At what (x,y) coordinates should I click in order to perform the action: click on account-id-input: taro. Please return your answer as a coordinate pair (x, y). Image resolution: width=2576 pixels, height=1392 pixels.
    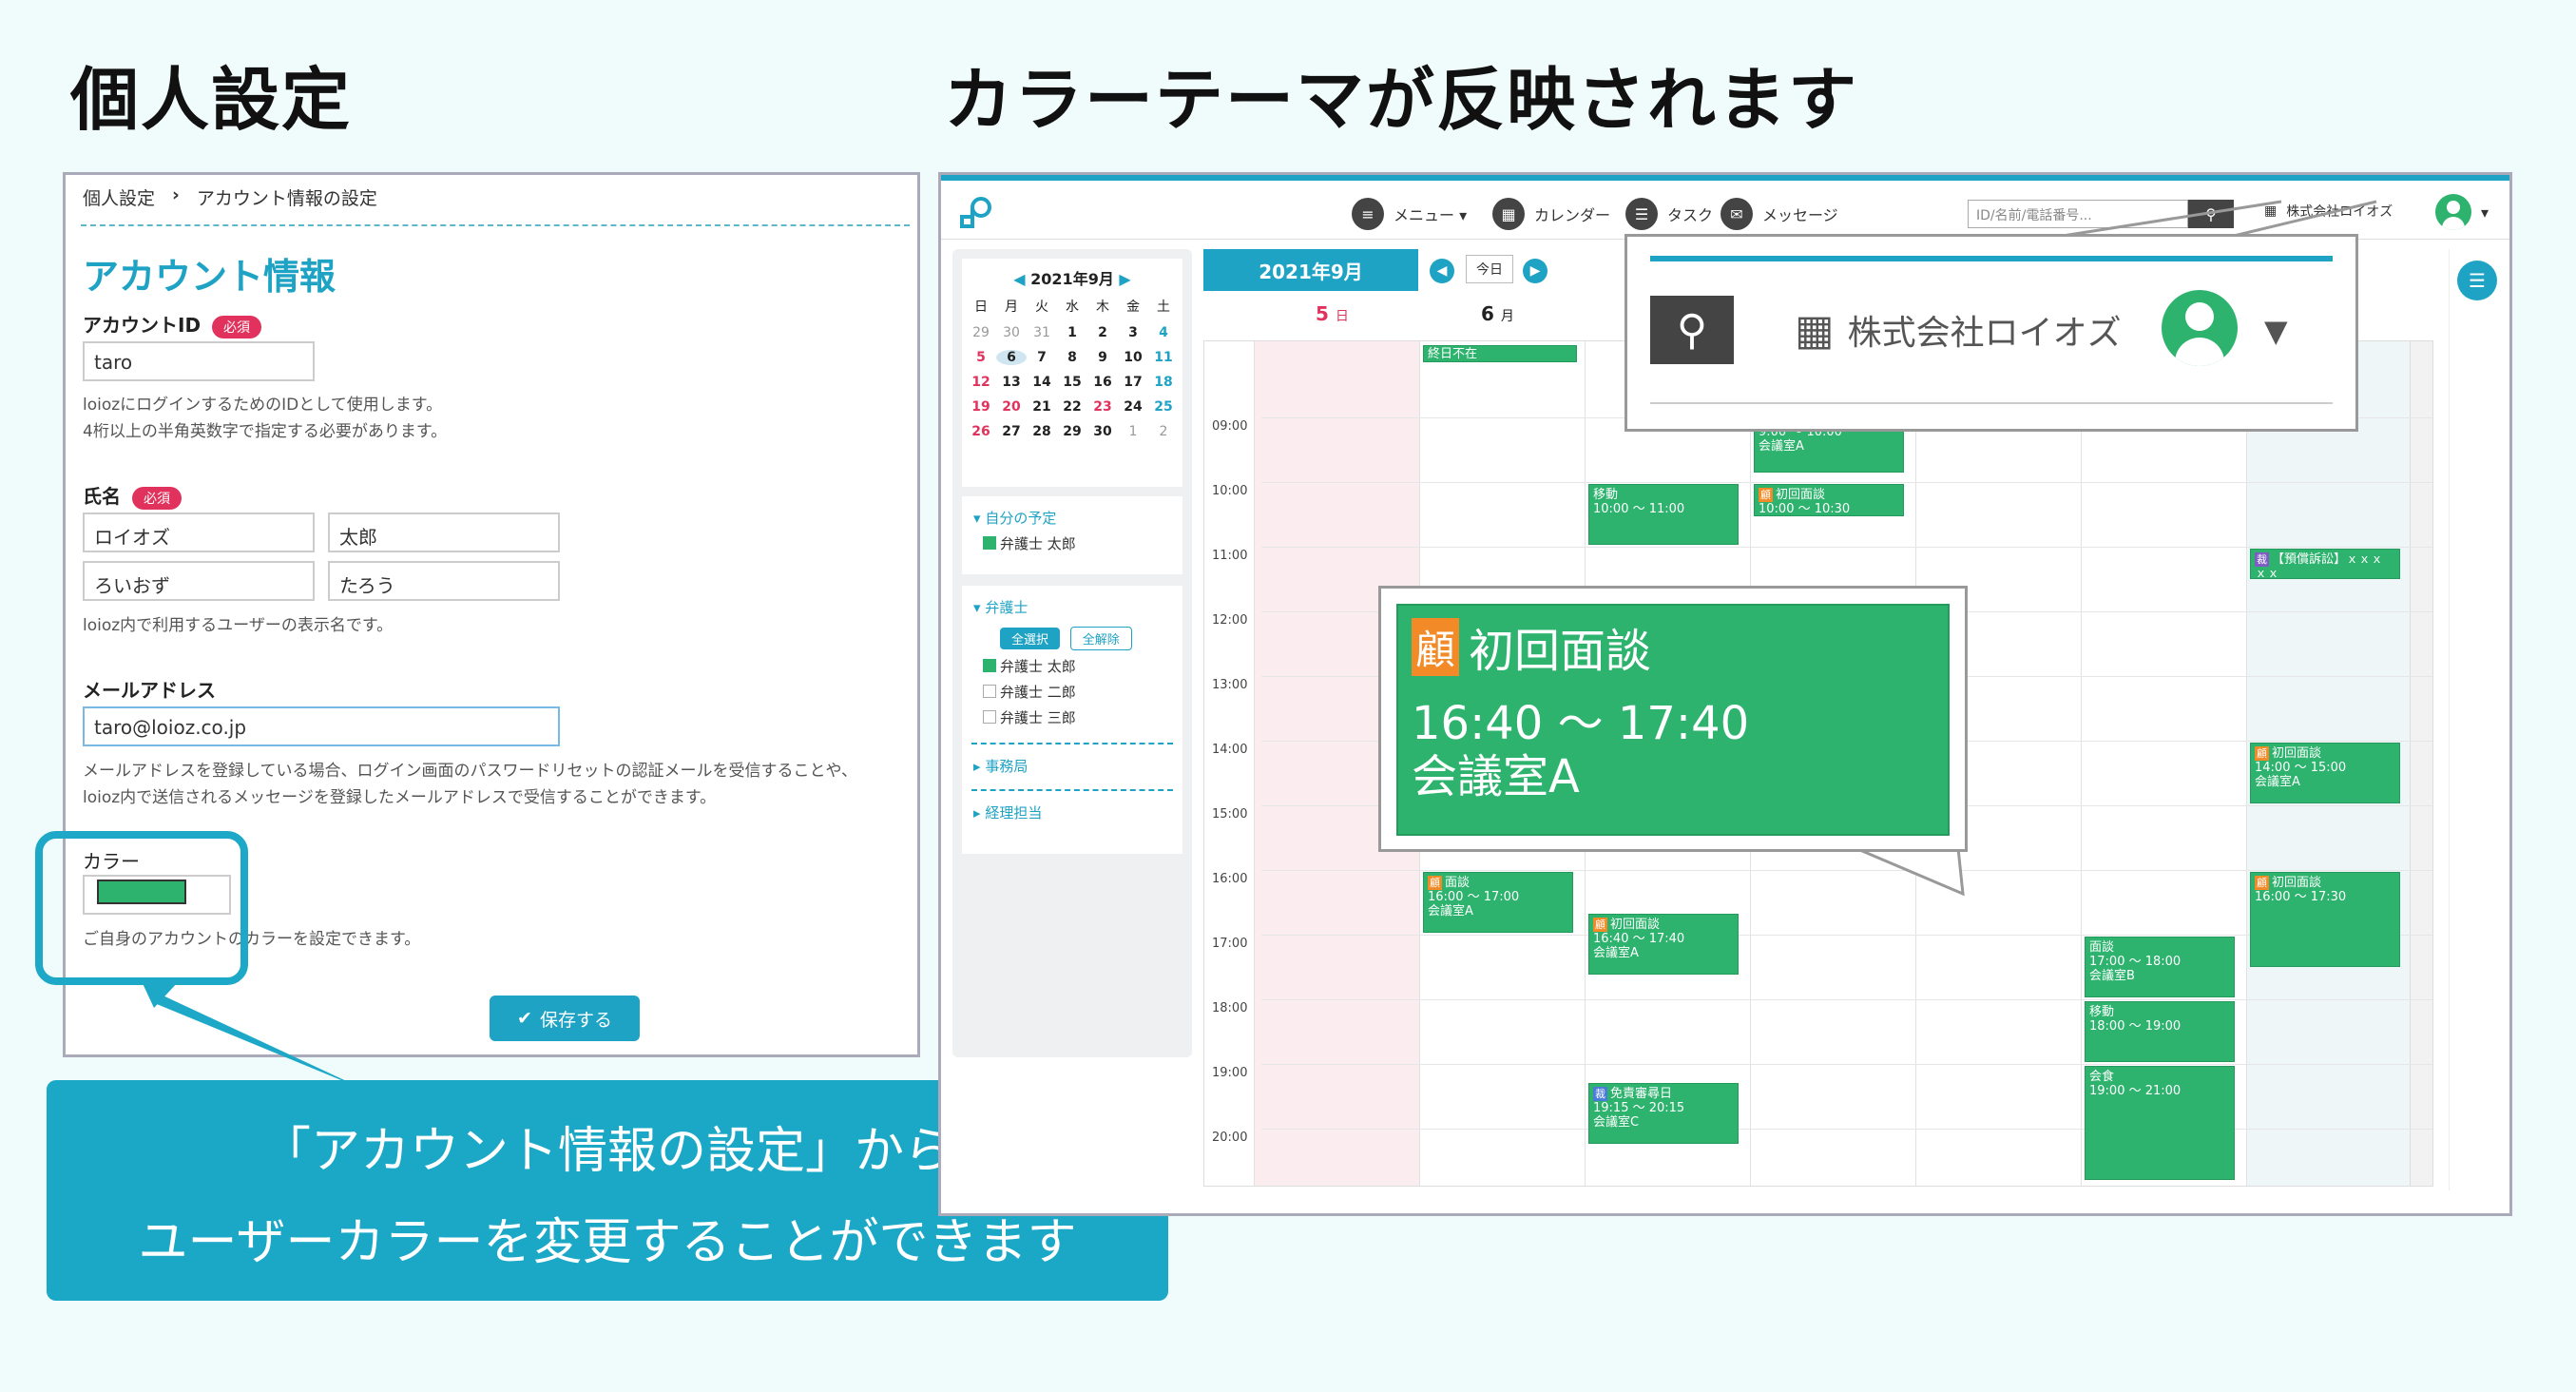
    Looking at the image, I should click on (199, 361).